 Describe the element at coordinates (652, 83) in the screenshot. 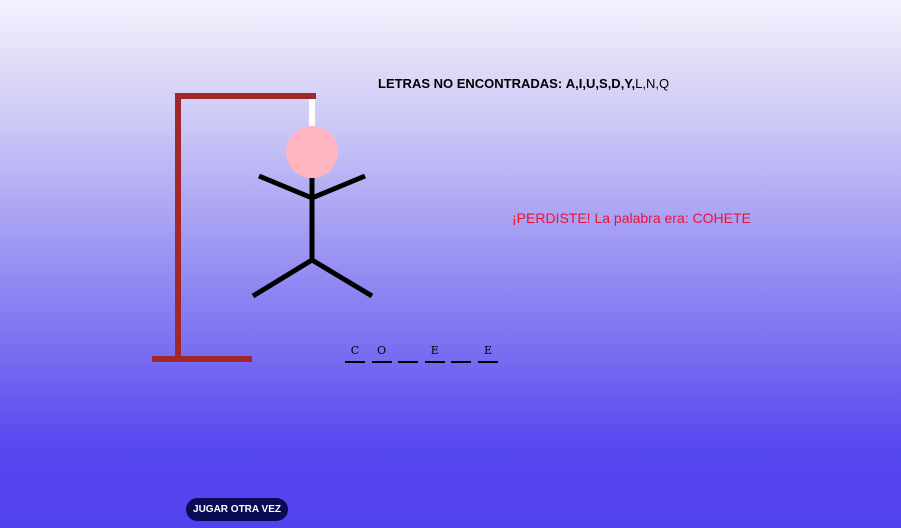

I see `missed-letters-light: L,N,Q` at that location.